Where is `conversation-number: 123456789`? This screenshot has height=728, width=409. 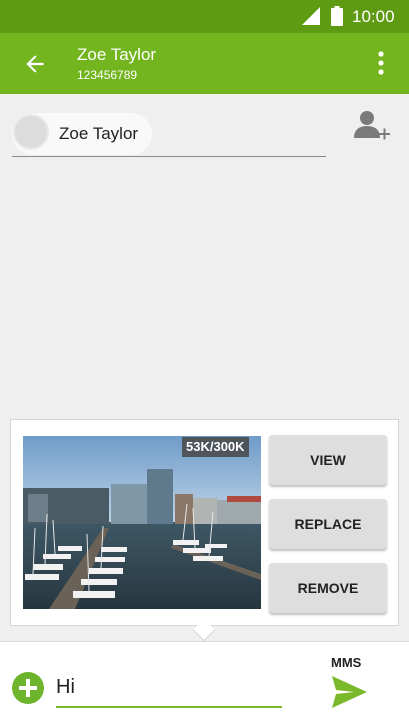 conversation-number: 123456789 is located at coordinates (107, 75).